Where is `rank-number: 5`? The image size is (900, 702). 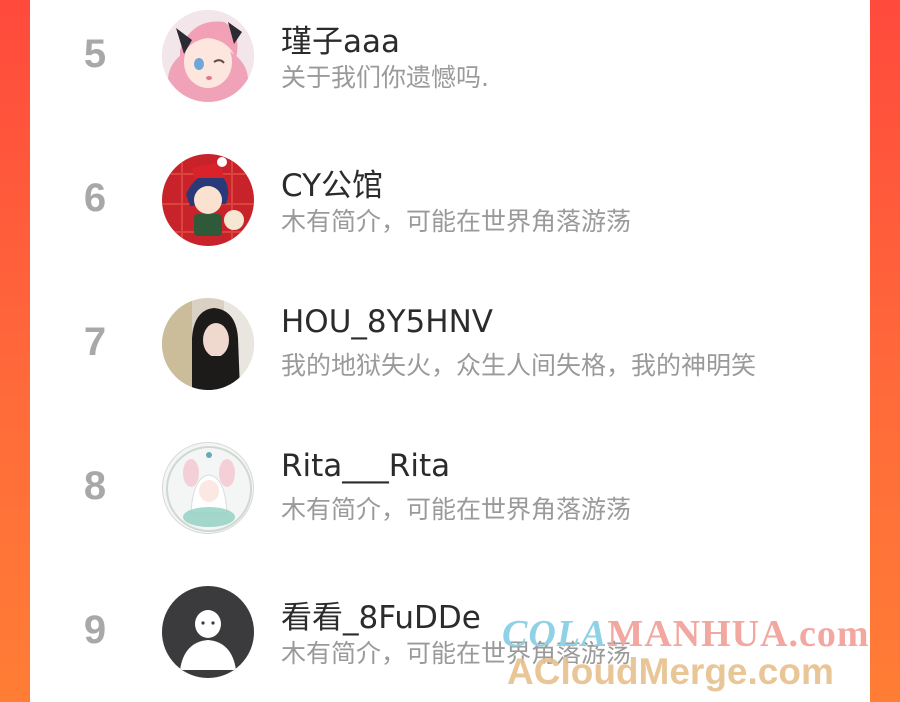
rank-number: 5 is located at coordinates (95, 54).